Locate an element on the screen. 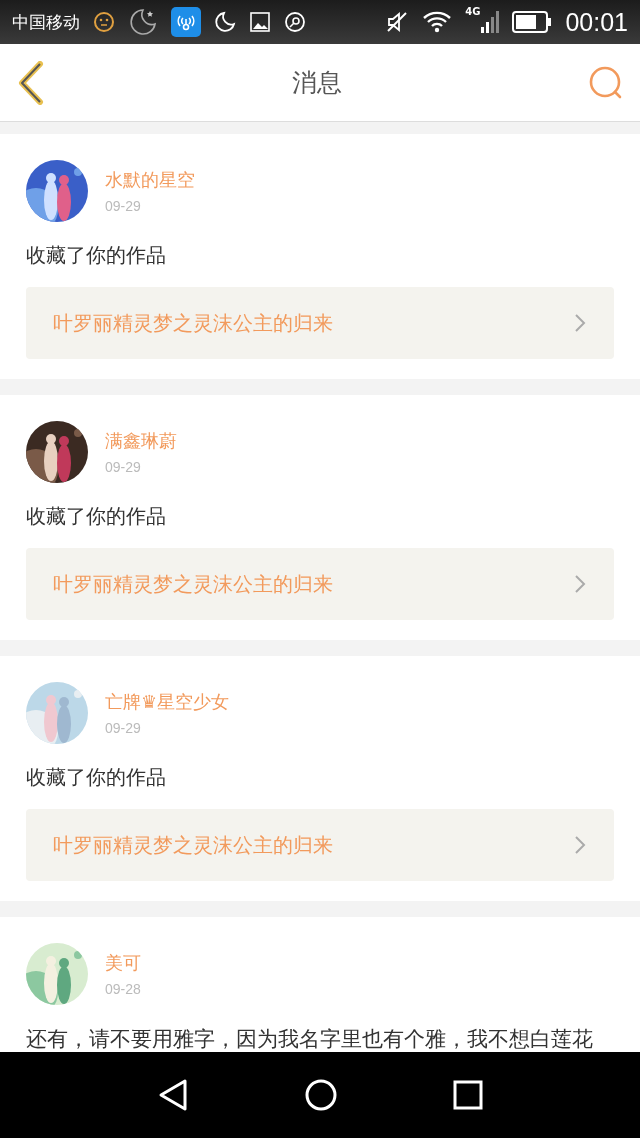 The width and height of the screenshot is (640, 1138). clock-time: 00:01 is located at coordinates (596, 22).